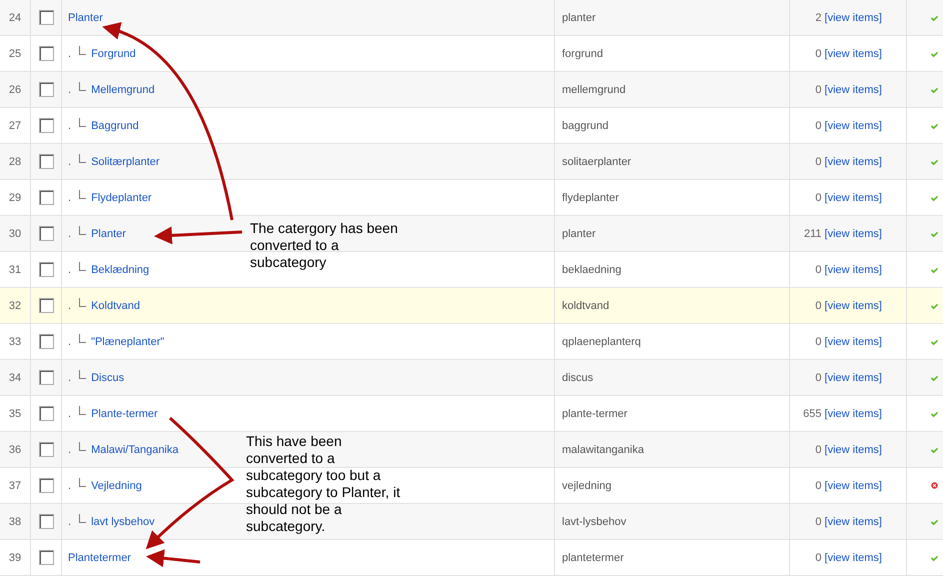  What do you see at coordinates (134, 450) in the screenshot?
I see `category-link: Malawi/Tanganika` at bounding box center [134, 450].